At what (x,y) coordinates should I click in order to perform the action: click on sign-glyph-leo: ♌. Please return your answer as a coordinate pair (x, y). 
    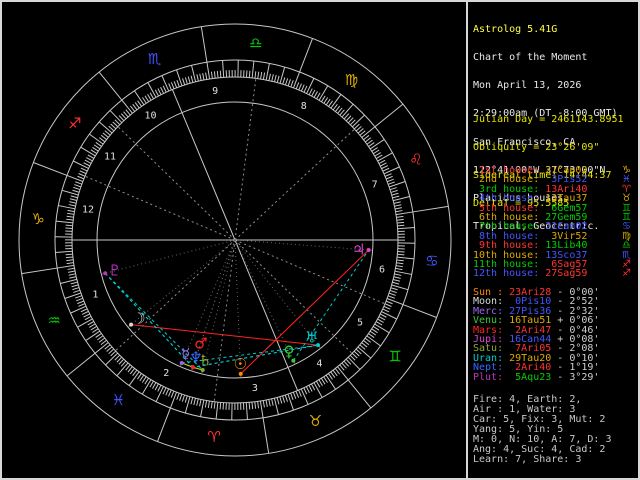
    Looking at the image, I should click on (415, 160).